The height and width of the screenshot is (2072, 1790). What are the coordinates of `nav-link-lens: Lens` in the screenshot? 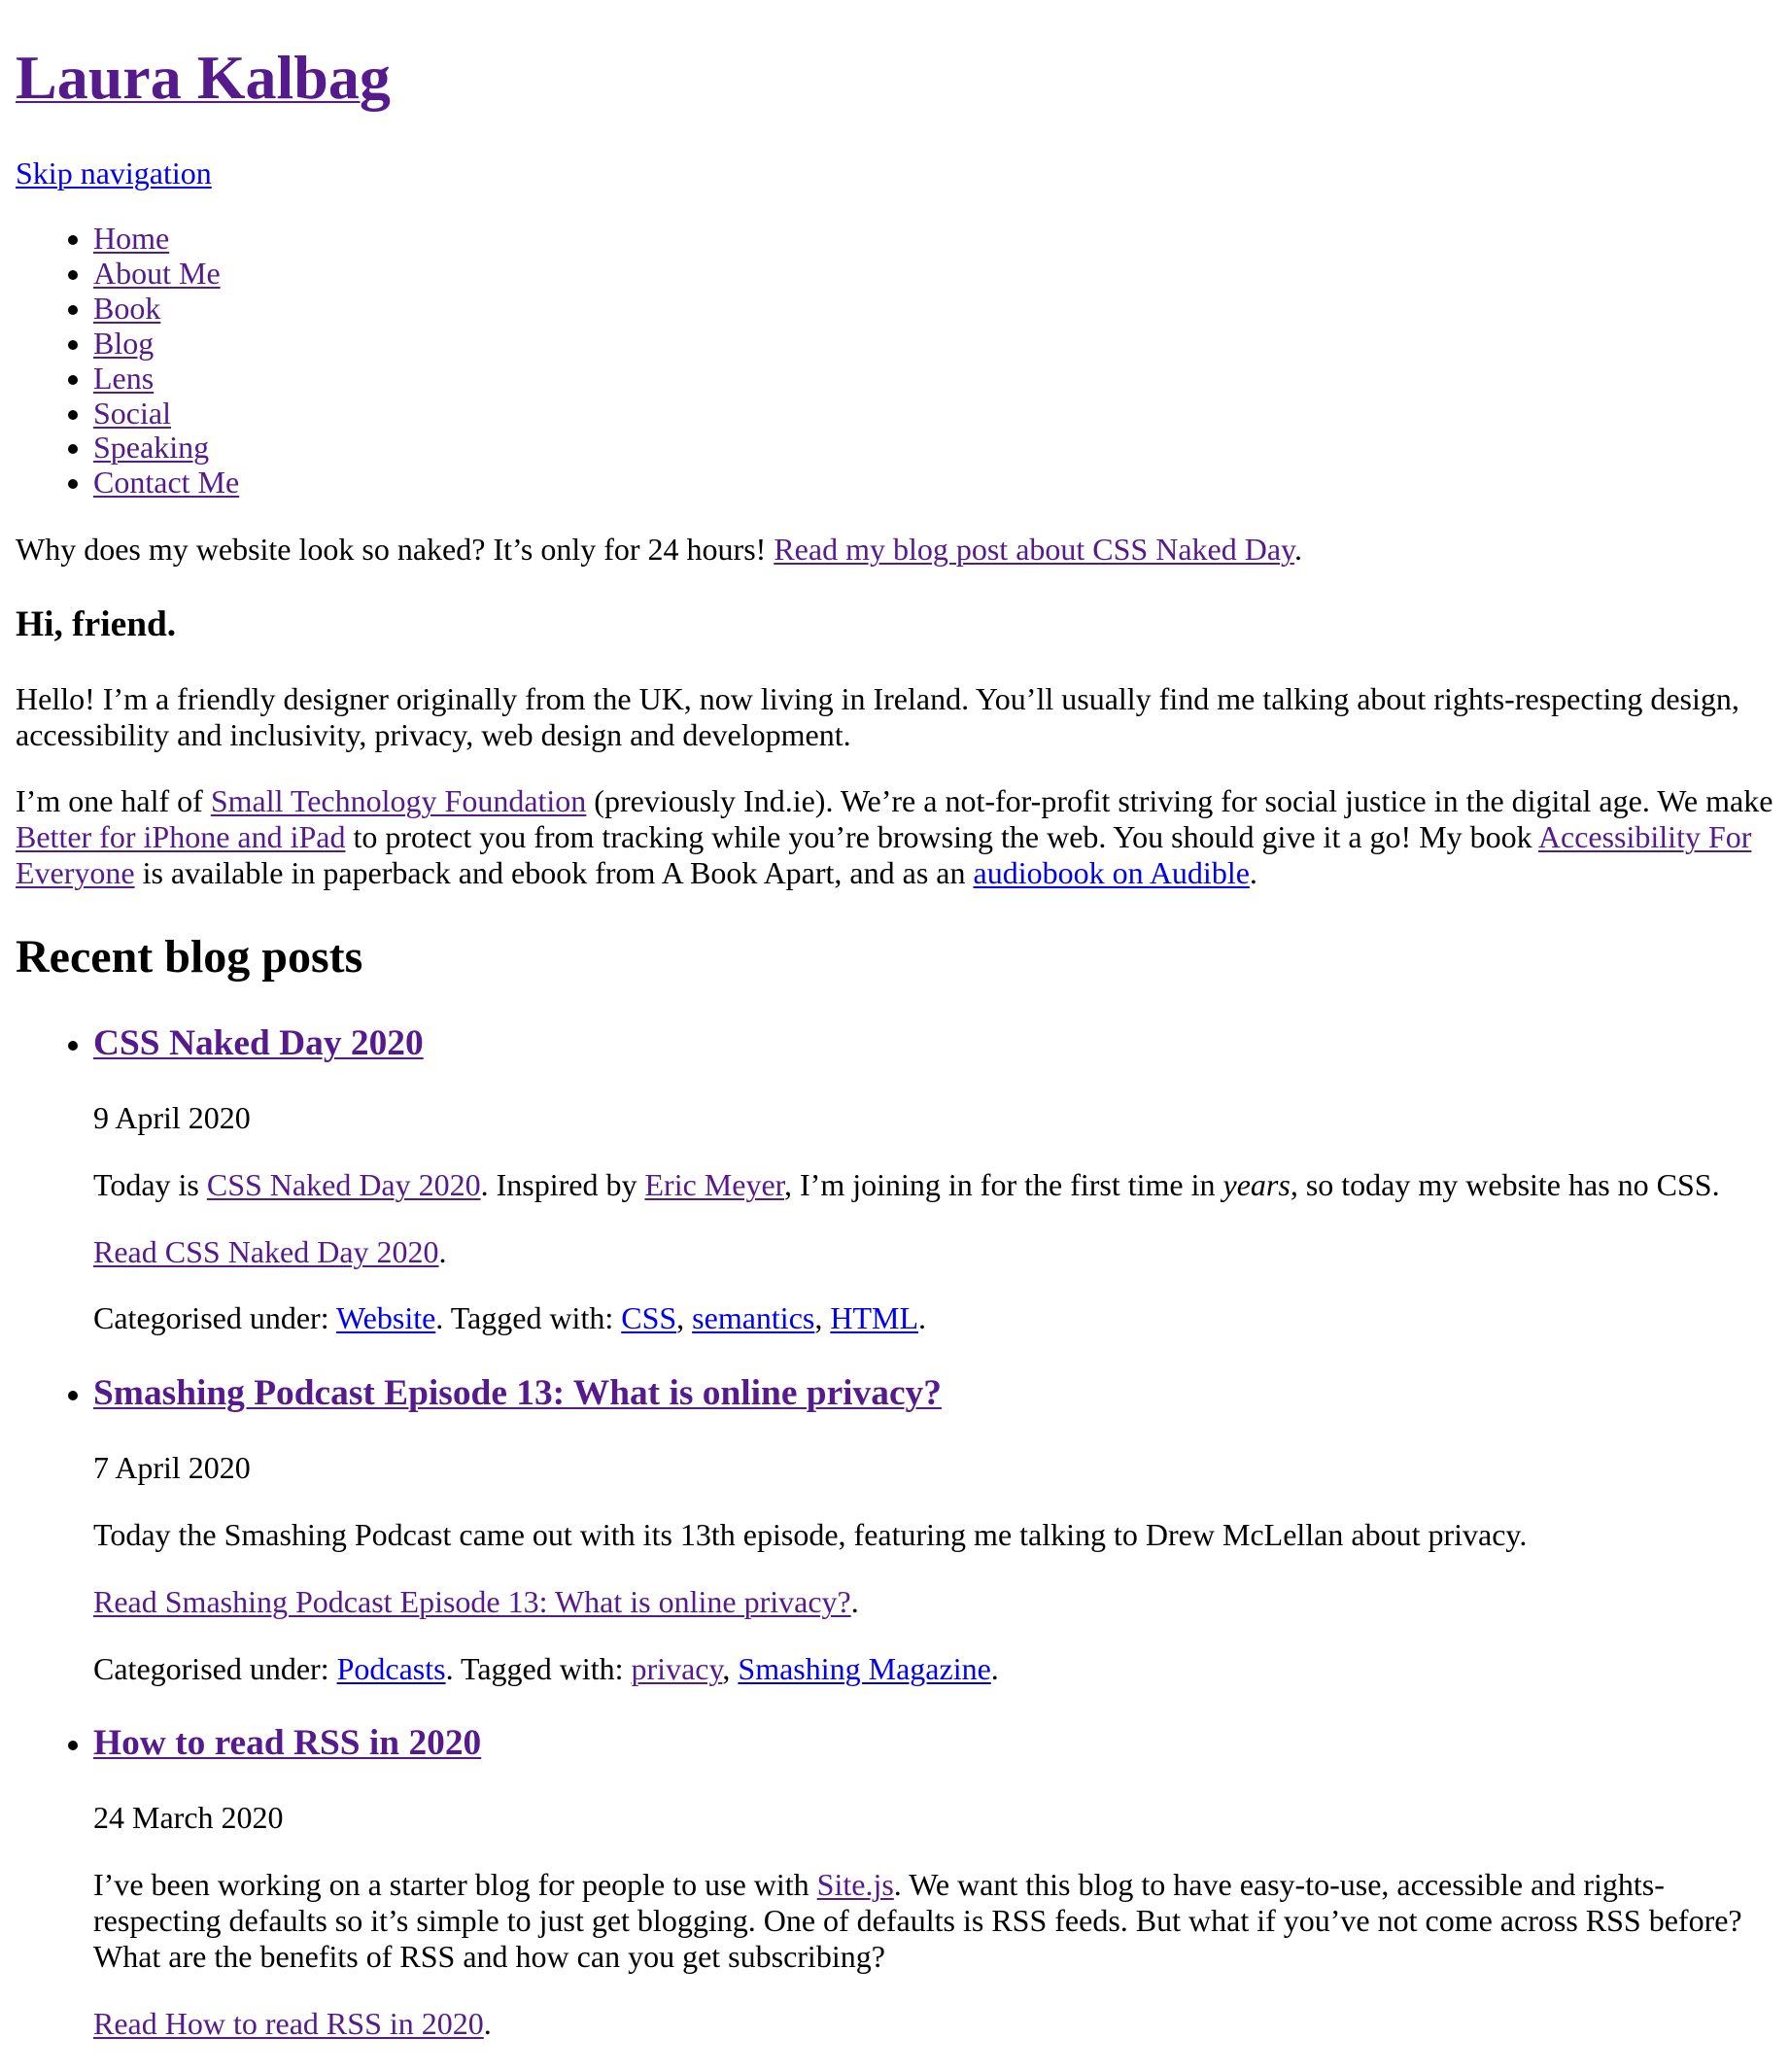 It's located at (124, 378).